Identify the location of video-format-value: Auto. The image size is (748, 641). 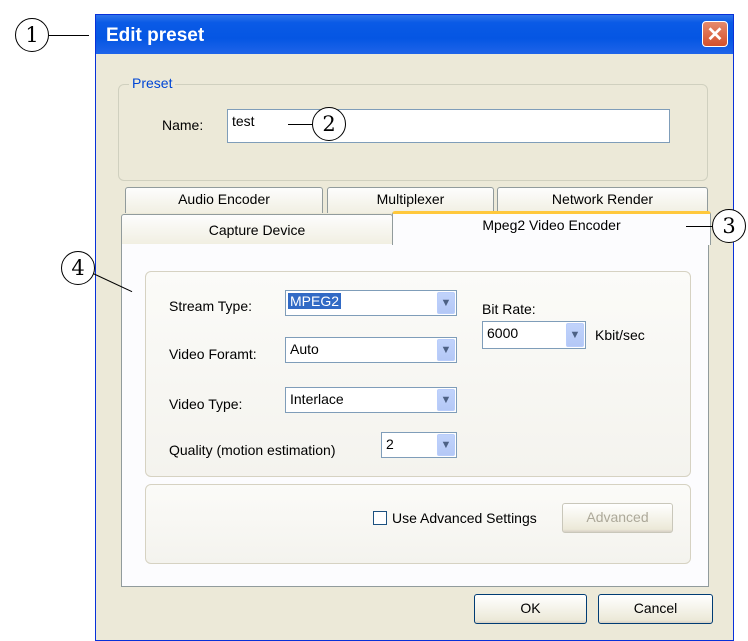
(304, 349).